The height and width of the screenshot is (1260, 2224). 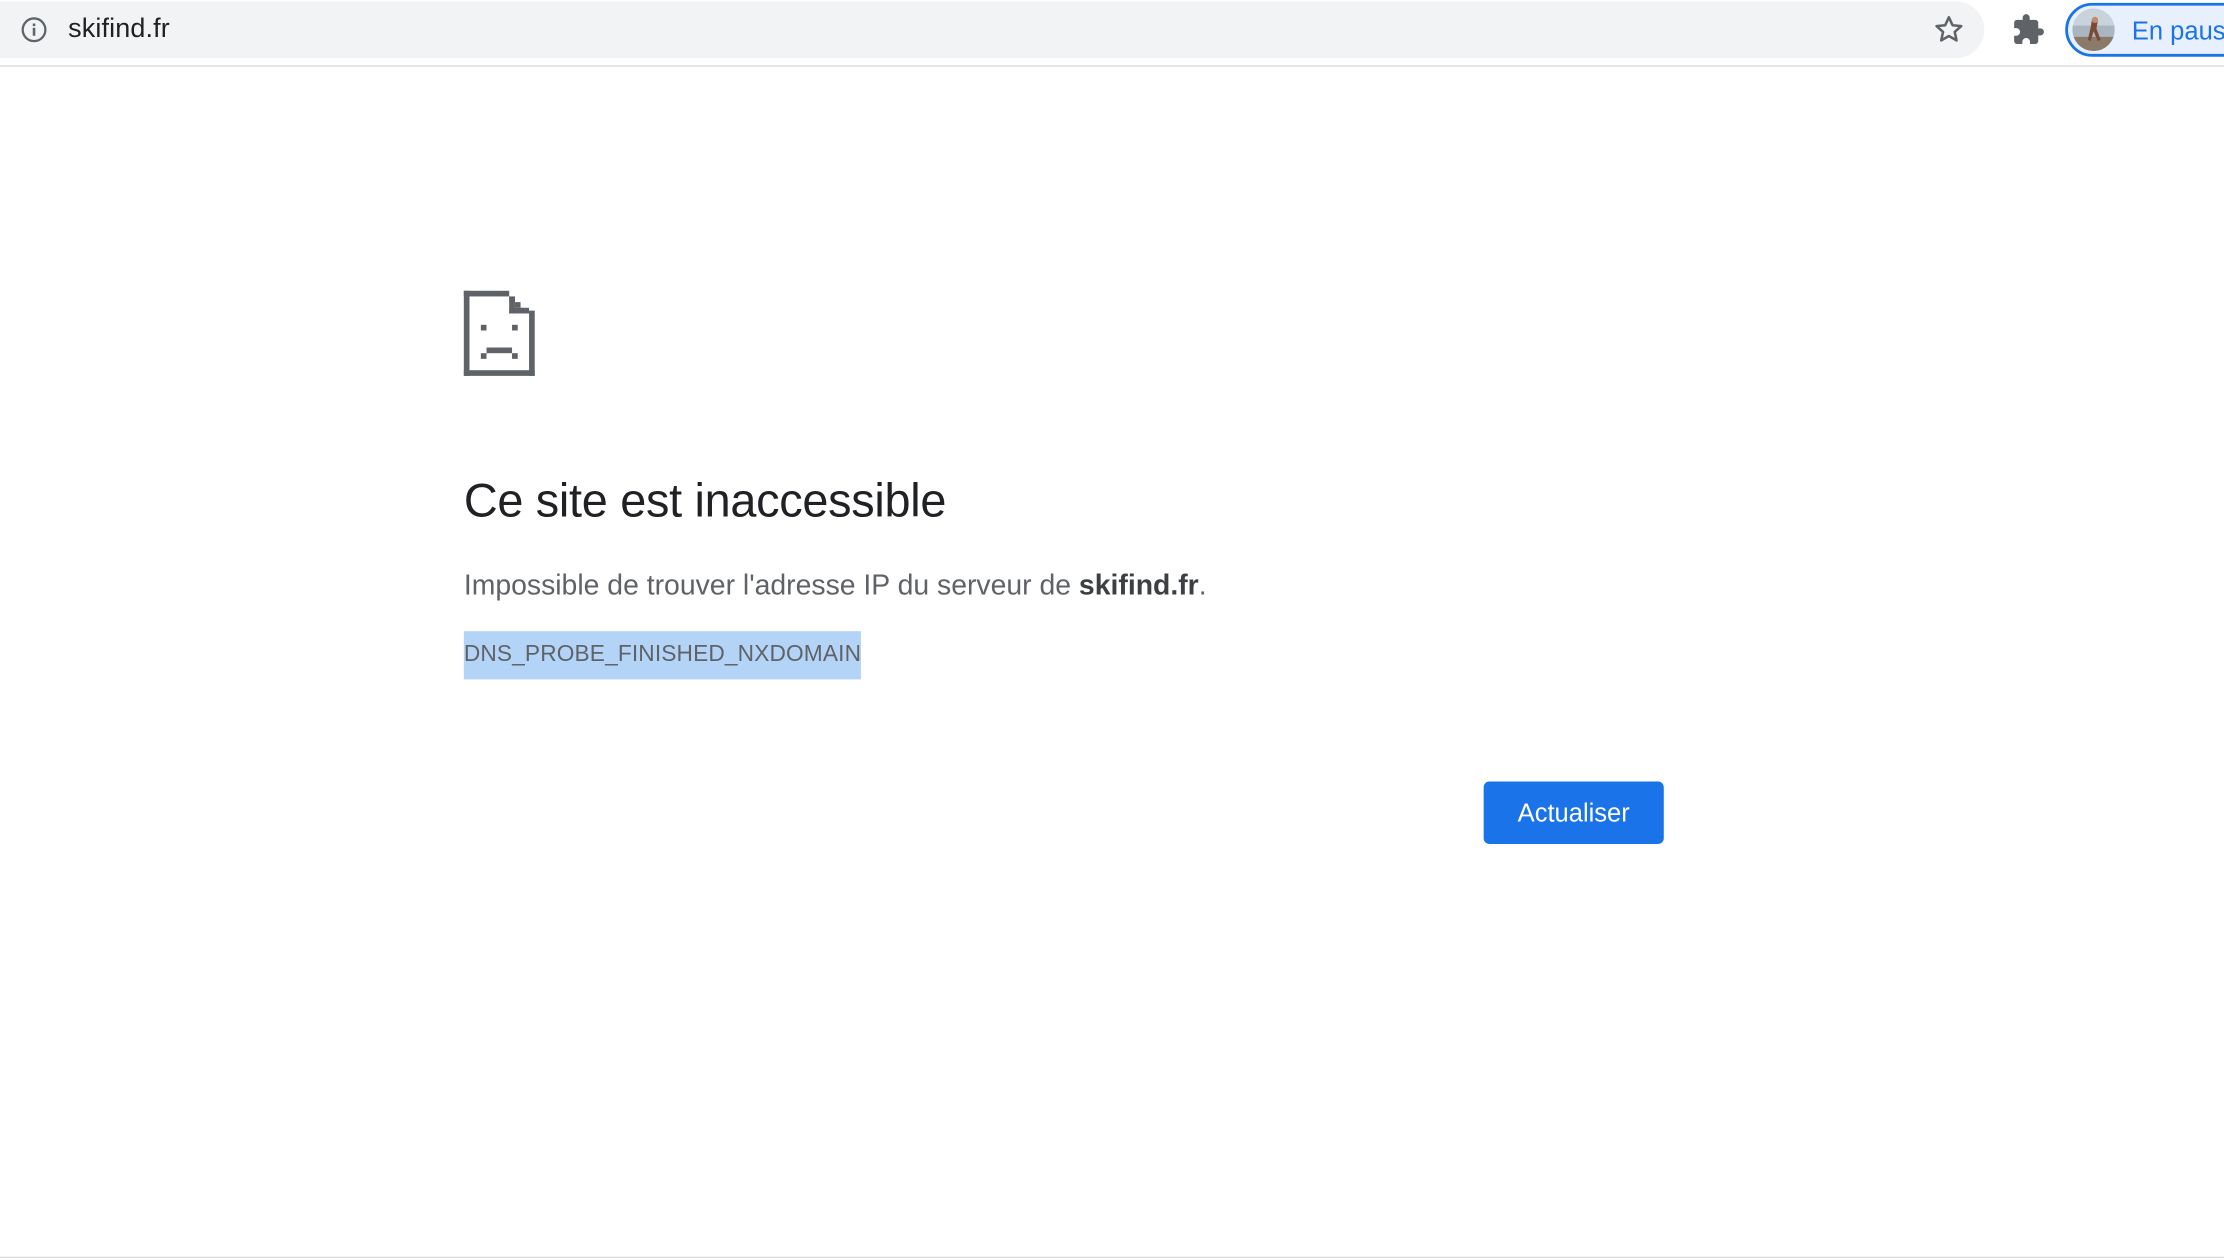 What do you see at coordinates (34, 30) in the screenshot?
I see `info-icon` at bounding box center [34, 30].